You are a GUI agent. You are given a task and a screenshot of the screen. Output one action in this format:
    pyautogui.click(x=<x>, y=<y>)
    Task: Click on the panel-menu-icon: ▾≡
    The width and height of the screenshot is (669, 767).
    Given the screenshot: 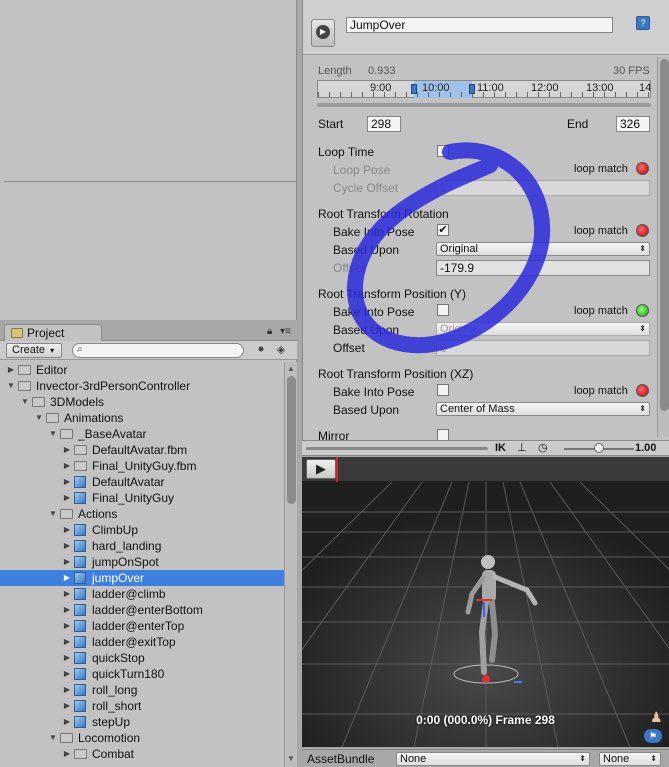 What is the action you would take?
    pyautogui.click(x=287, y=332)
    